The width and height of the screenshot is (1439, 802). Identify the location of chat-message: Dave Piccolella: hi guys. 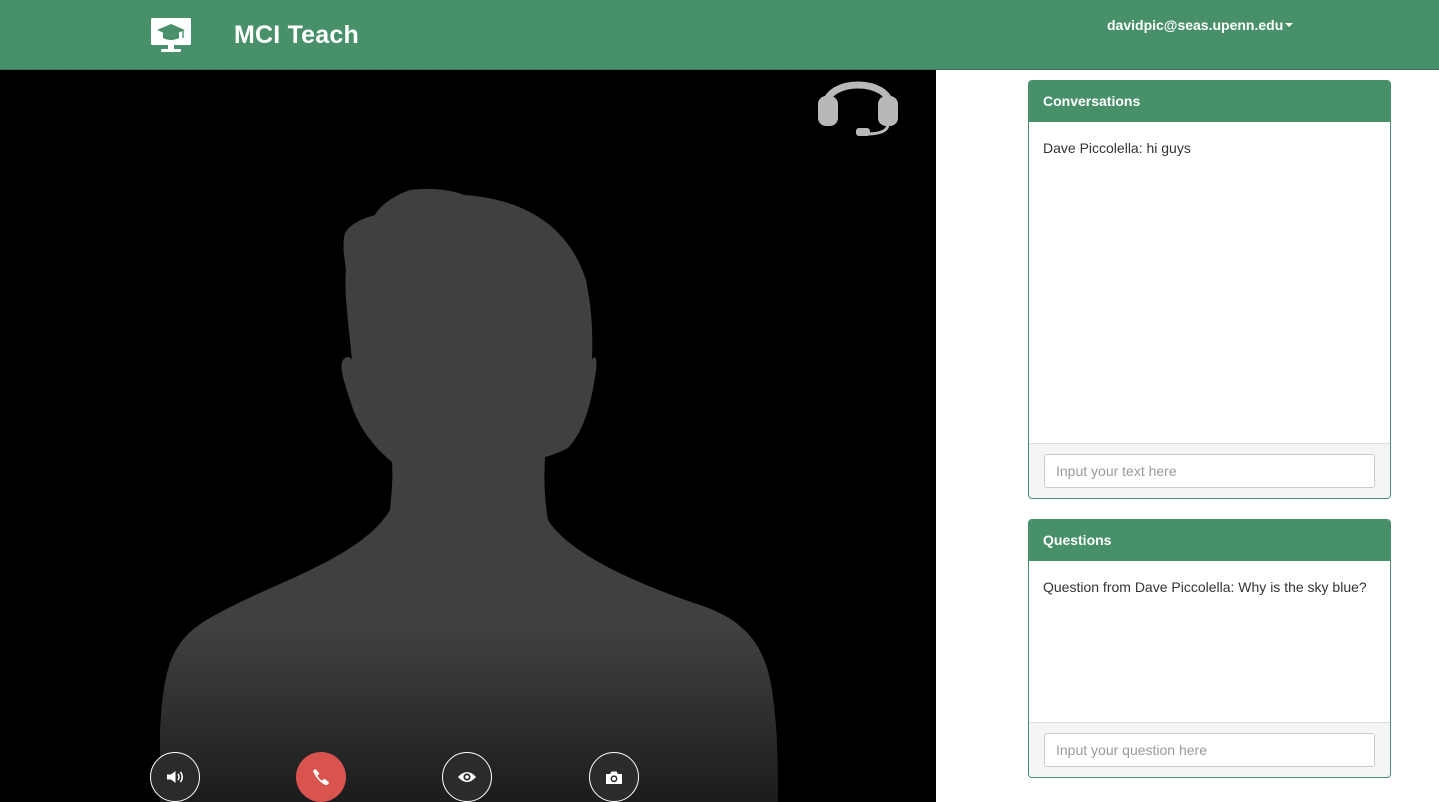
(1117, 148).